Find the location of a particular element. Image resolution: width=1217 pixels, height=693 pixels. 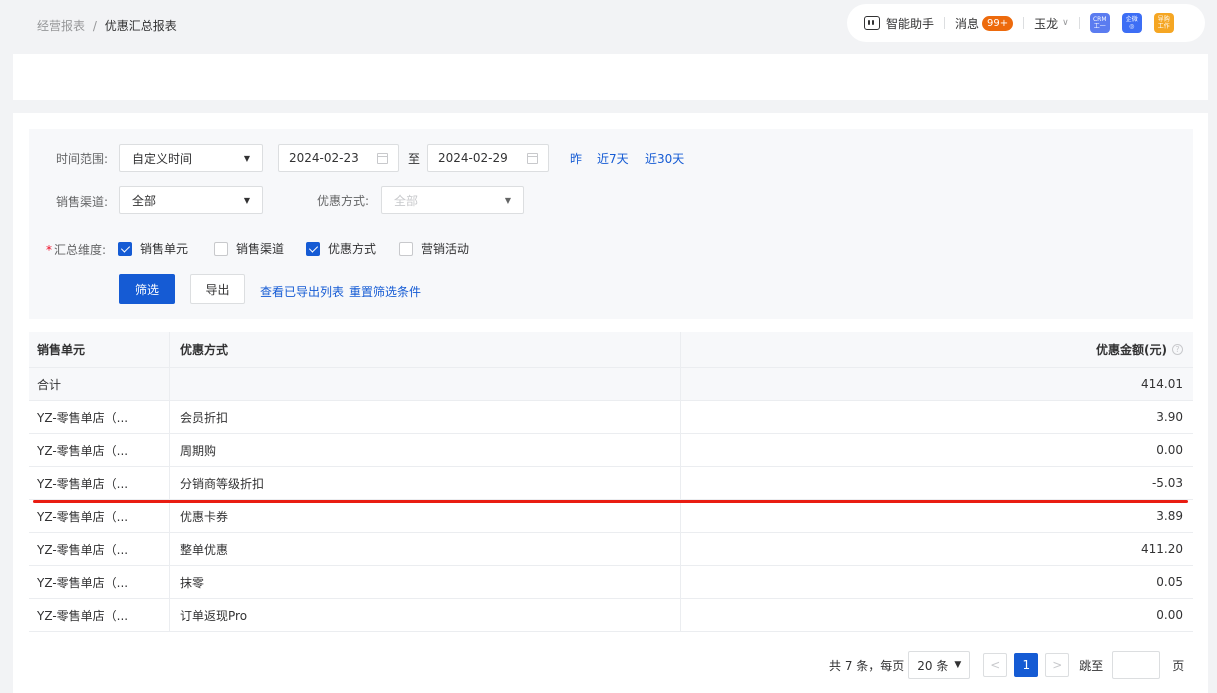

total-empty is located at coordinates (425, 384).